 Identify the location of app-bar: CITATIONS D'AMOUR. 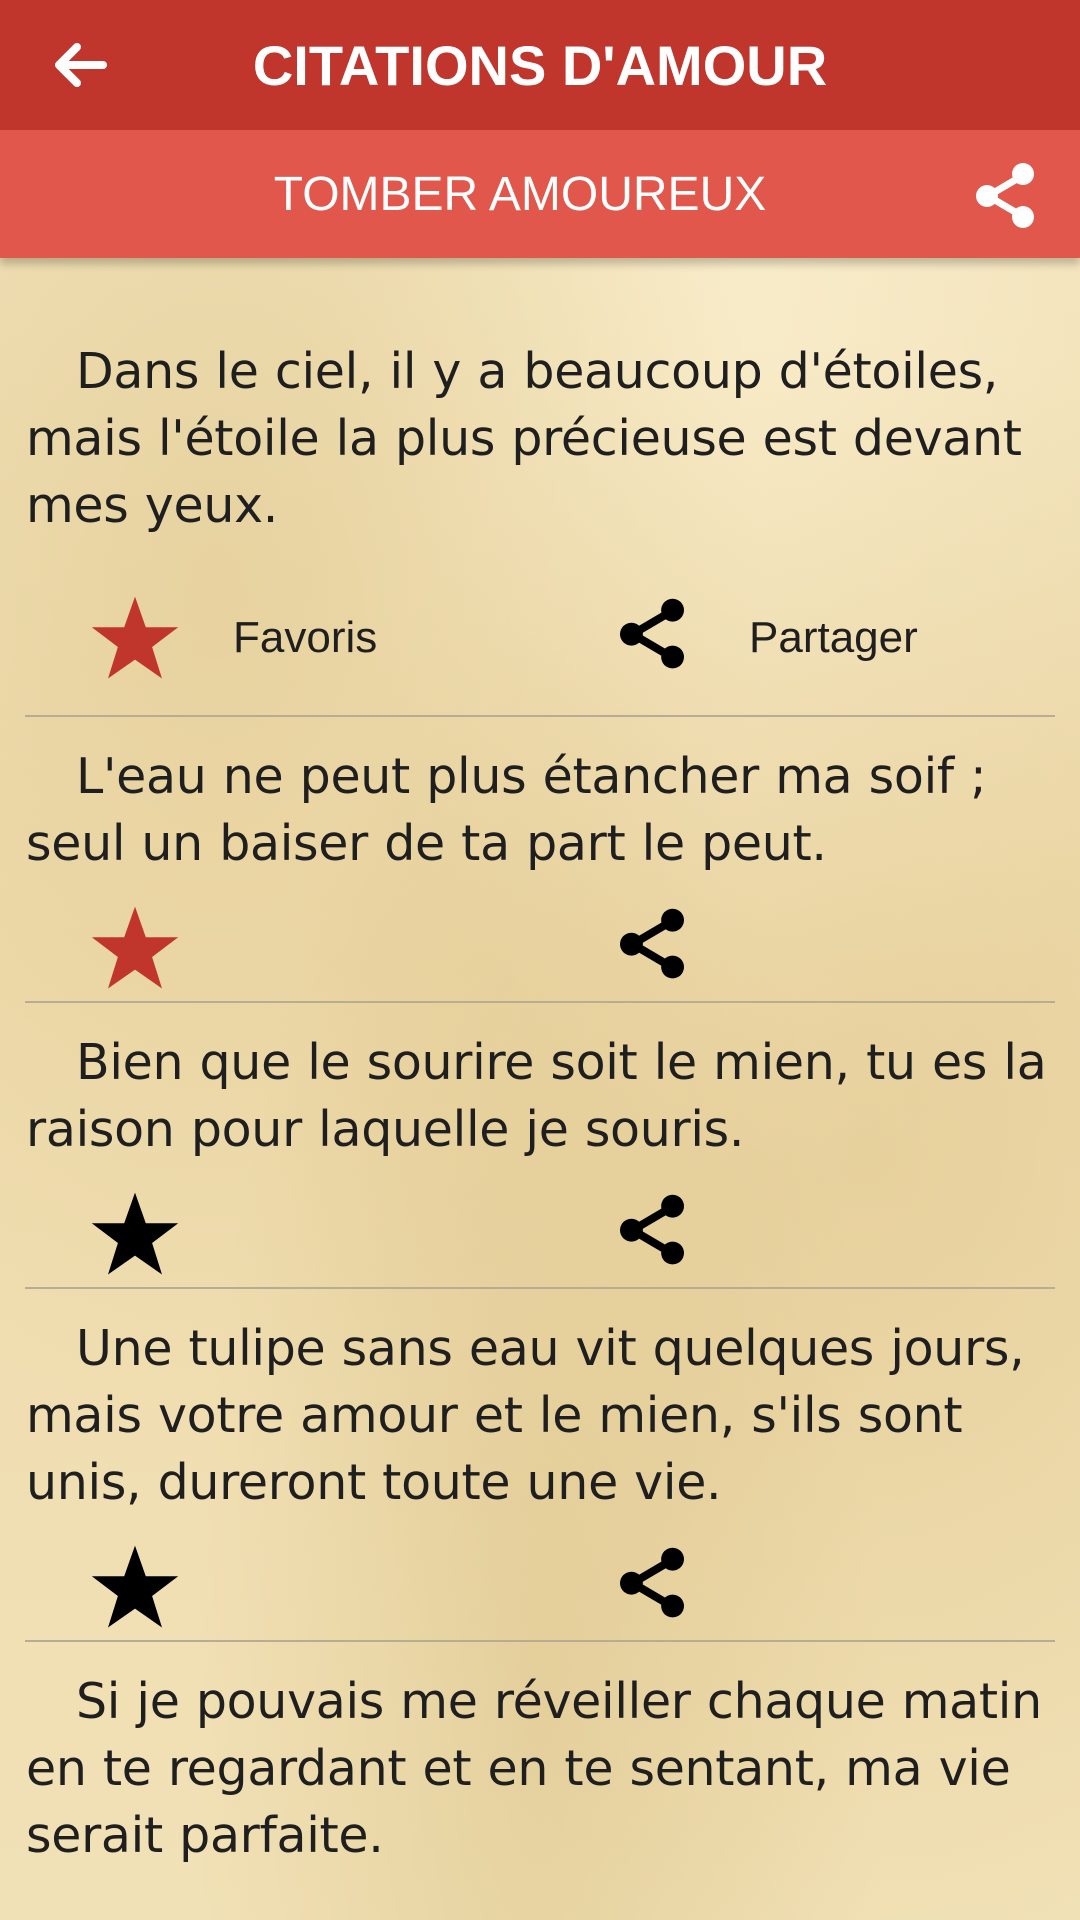
(540, 65).